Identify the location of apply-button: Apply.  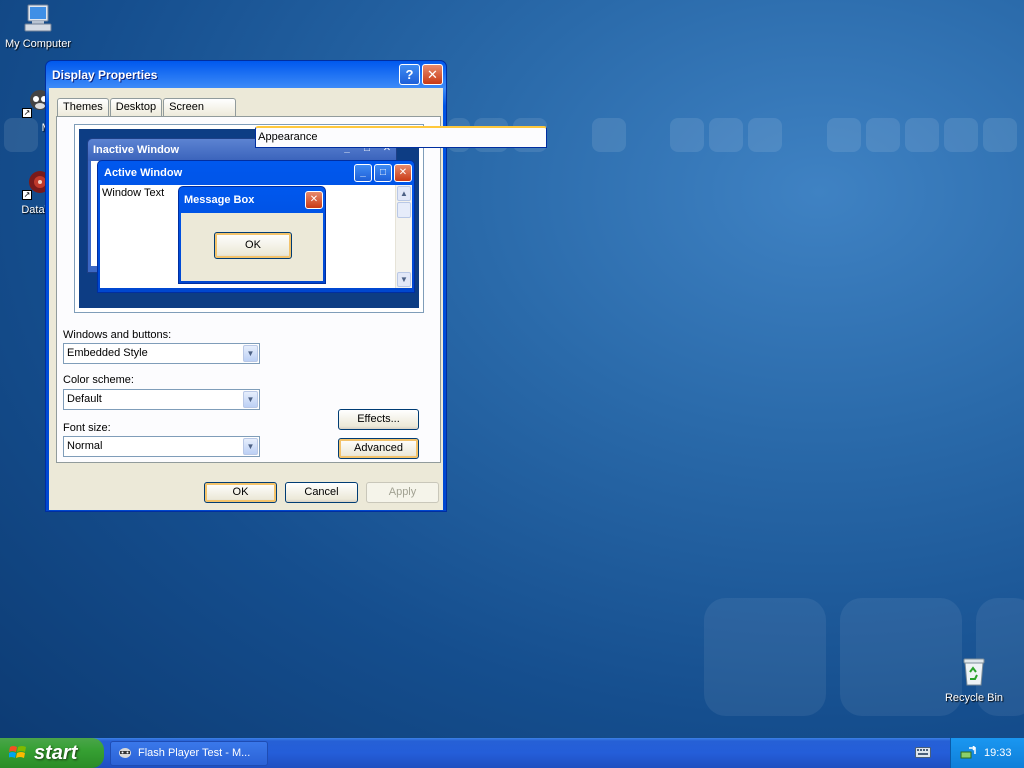
(402, 492).